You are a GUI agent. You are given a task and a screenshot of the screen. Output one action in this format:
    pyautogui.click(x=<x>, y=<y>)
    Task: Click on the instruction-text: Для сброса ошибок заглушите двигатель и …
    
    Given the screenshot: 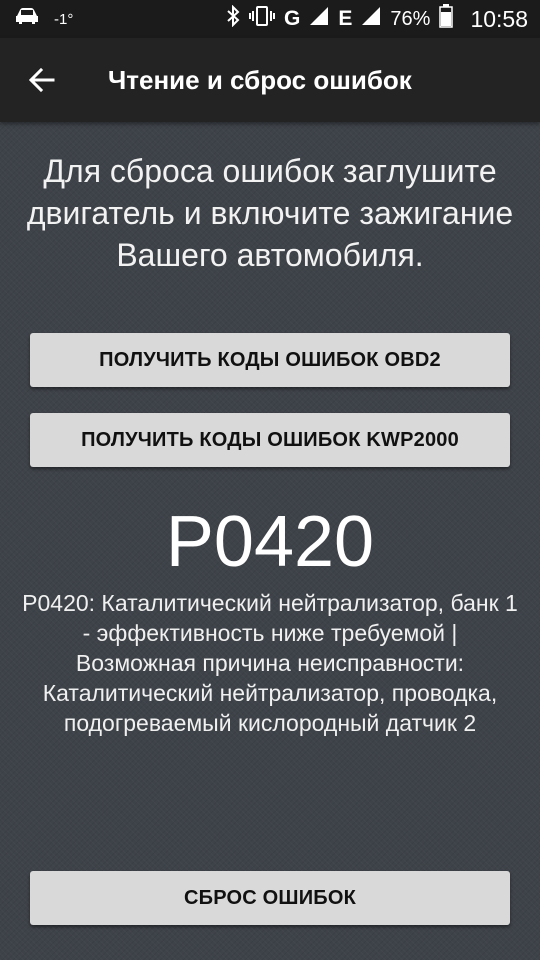 What is the action you would take?
    pyautogui.click(x=270, y=213)
    